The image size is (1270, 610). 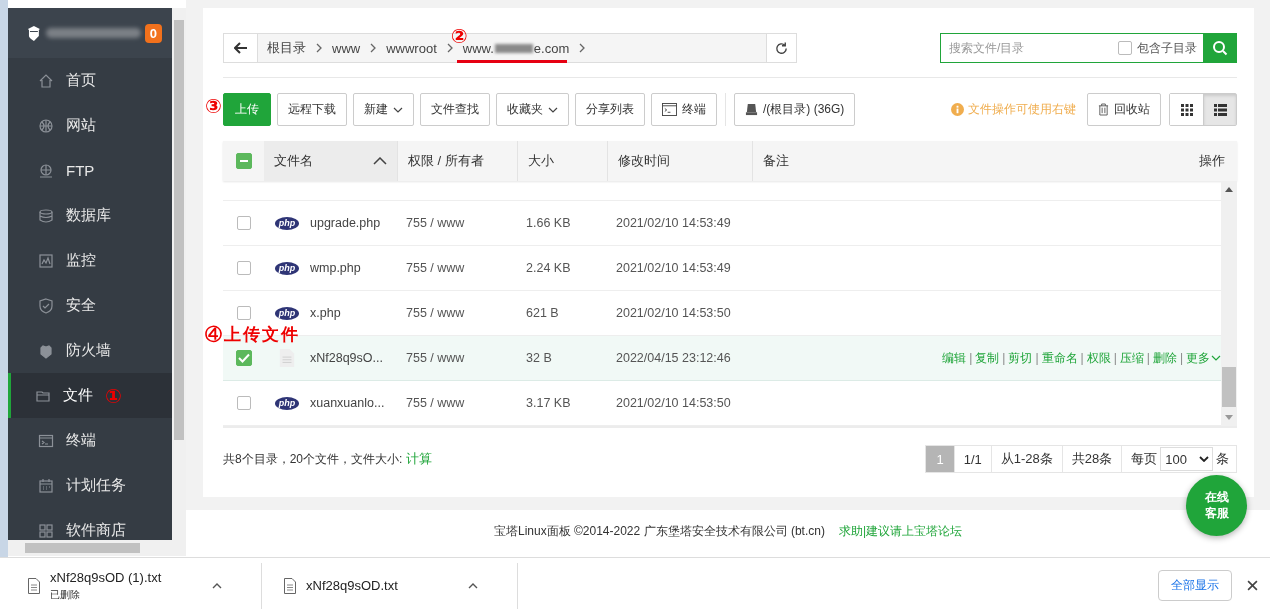 I want to click on home-icon, so click(x=46, y=80).